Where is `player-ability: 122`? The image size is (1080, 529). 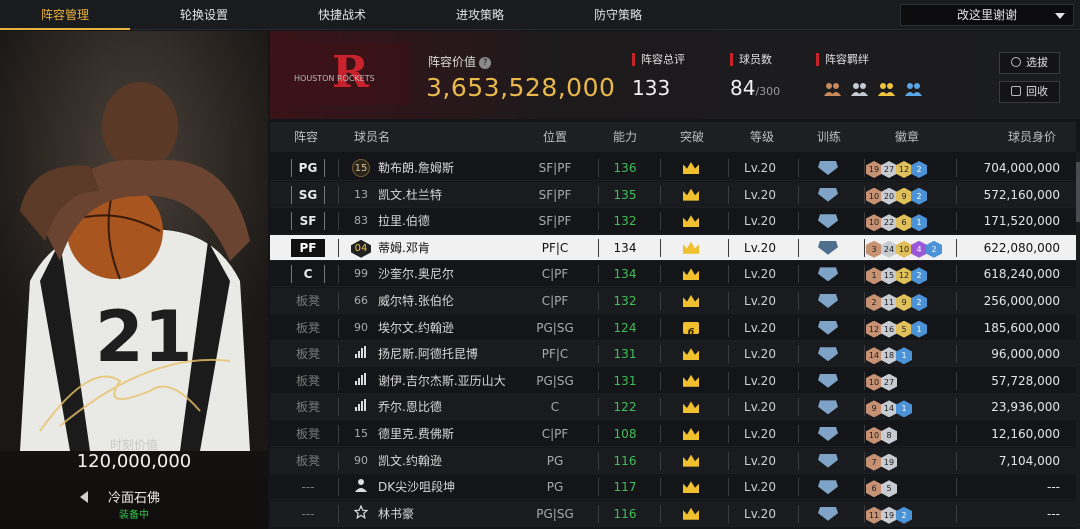 player-ability: 122 is located at coordinates (625, 407).